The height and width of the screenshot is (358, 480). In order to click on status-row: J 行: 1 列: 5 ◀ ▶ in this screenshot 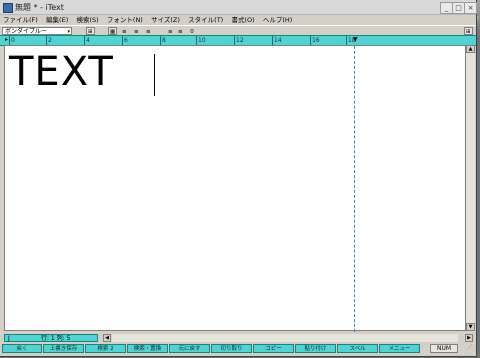, I will do `click(238, 338)`.